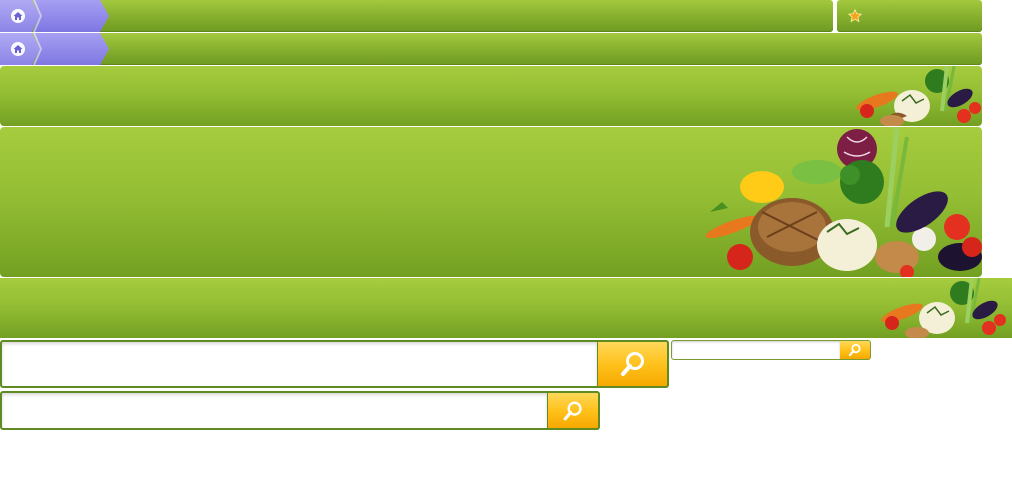  What do you see at coordinates (855, 16) in the screenshot?
I see `star-icon` at bounding box center [855, 16].